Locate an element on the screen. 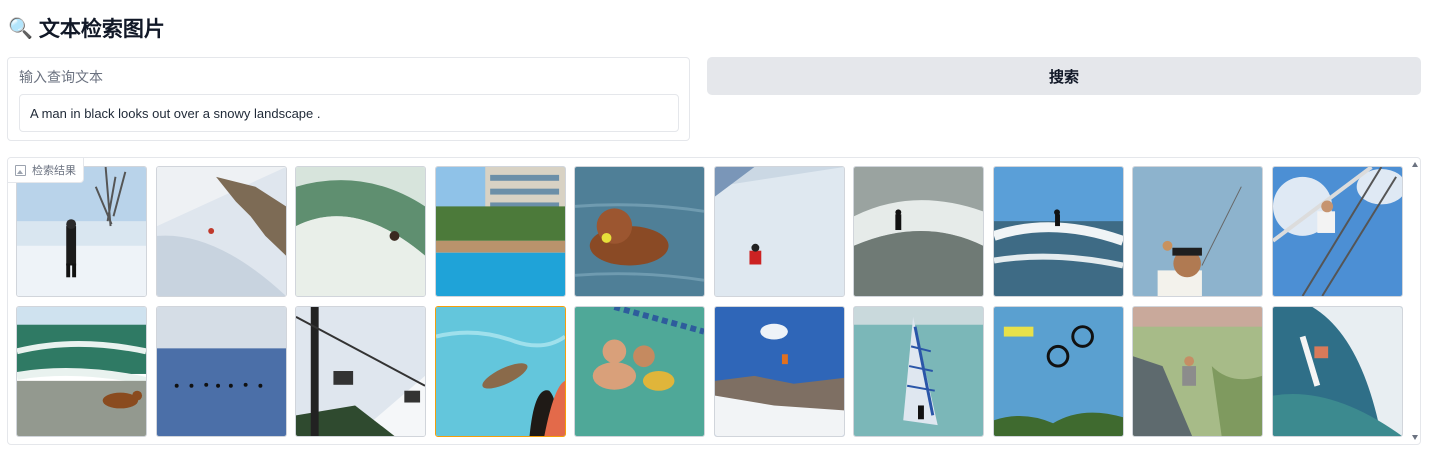  magnifier-icon: 🔍 is located at coordinates (20, 28).